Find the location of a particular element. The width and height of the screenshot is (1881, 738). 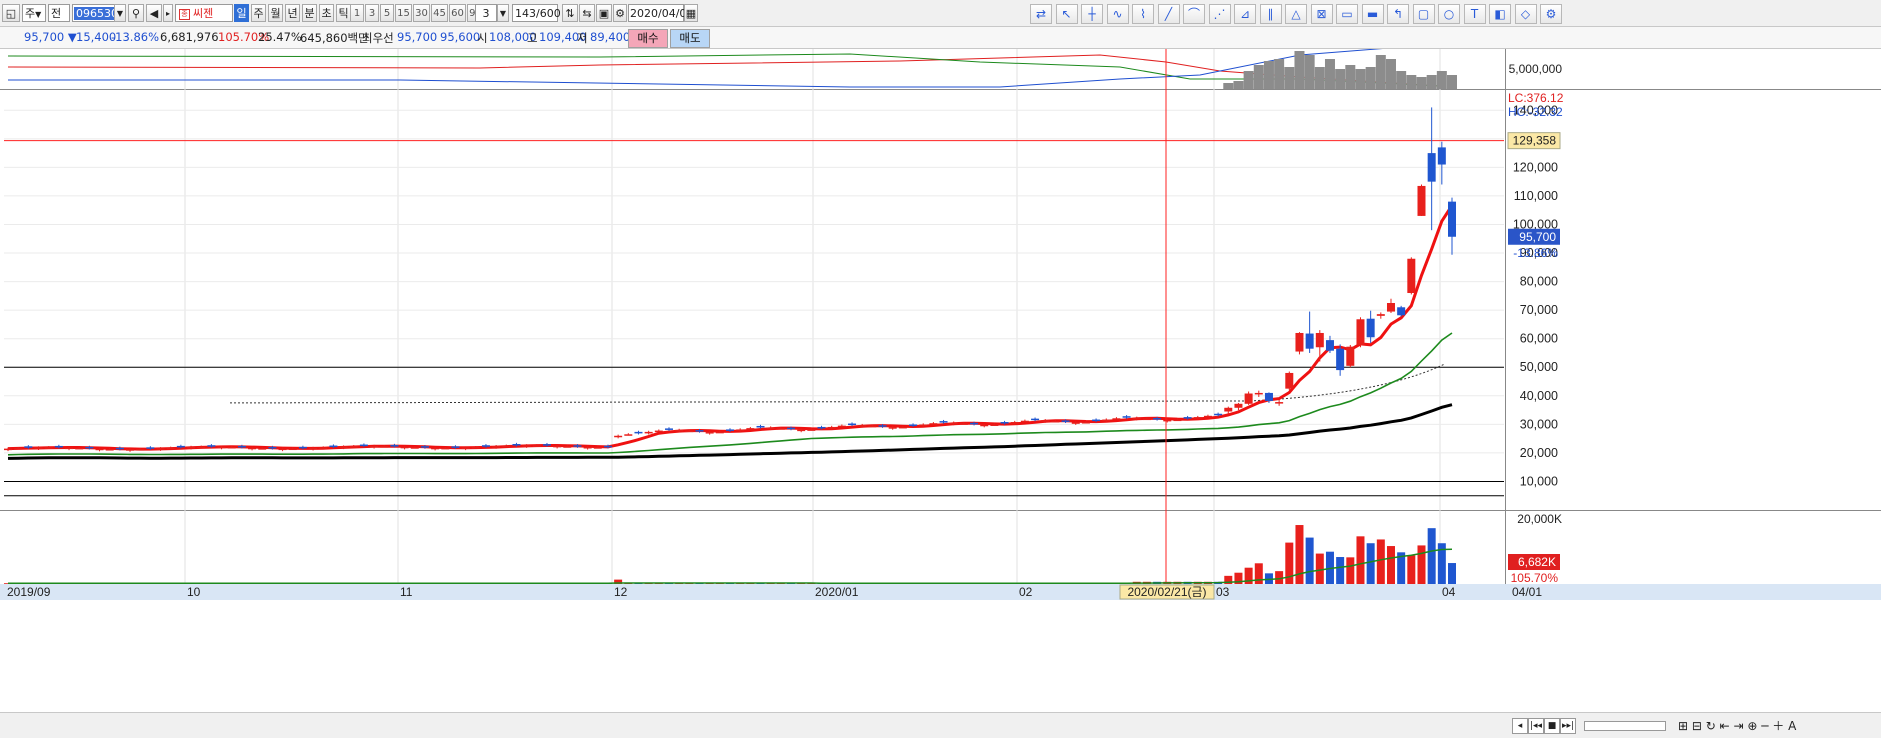

hc-label: HC:-32.32 is located at coordinates (1535, 112).